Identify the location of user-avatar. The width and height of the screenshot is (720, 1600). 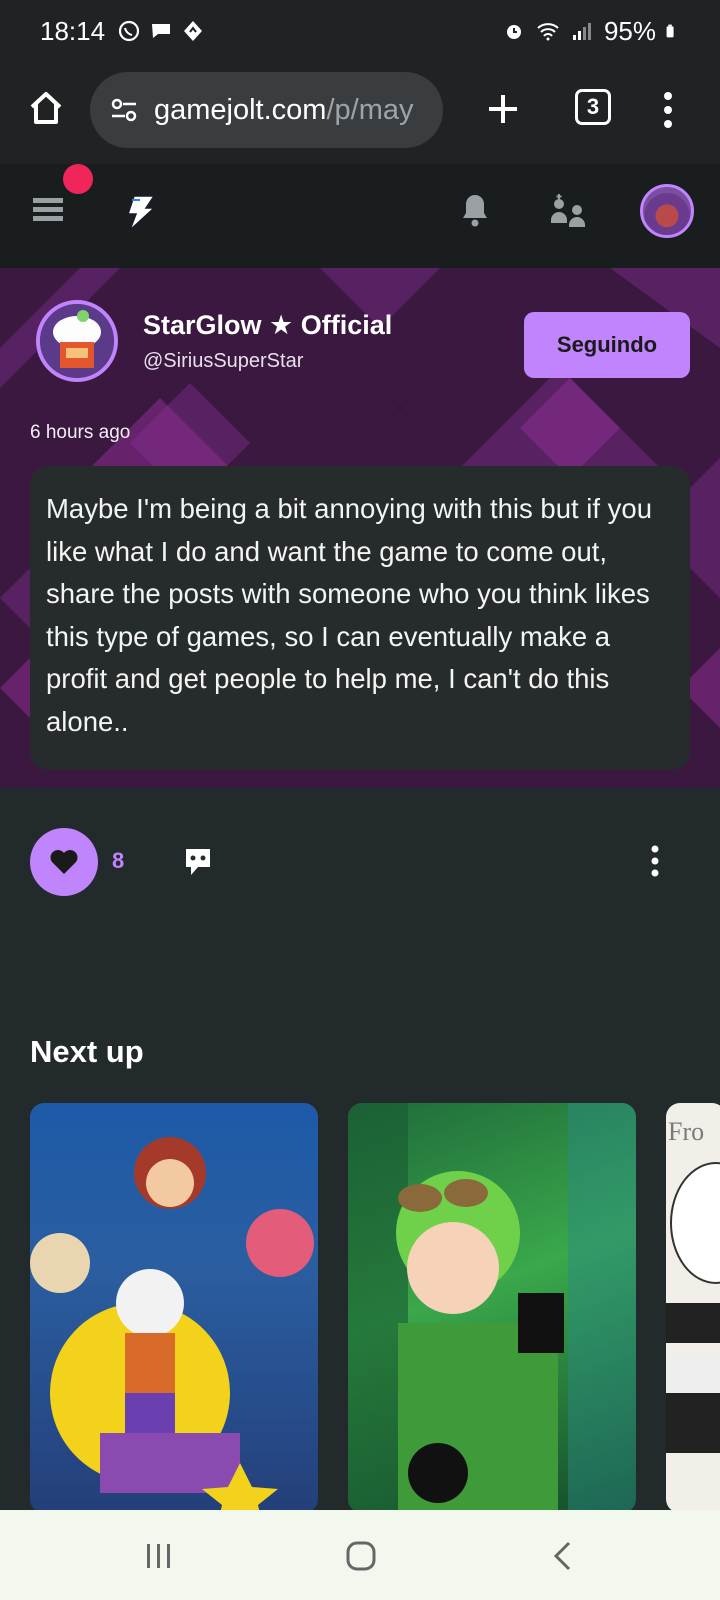
(667, 211).